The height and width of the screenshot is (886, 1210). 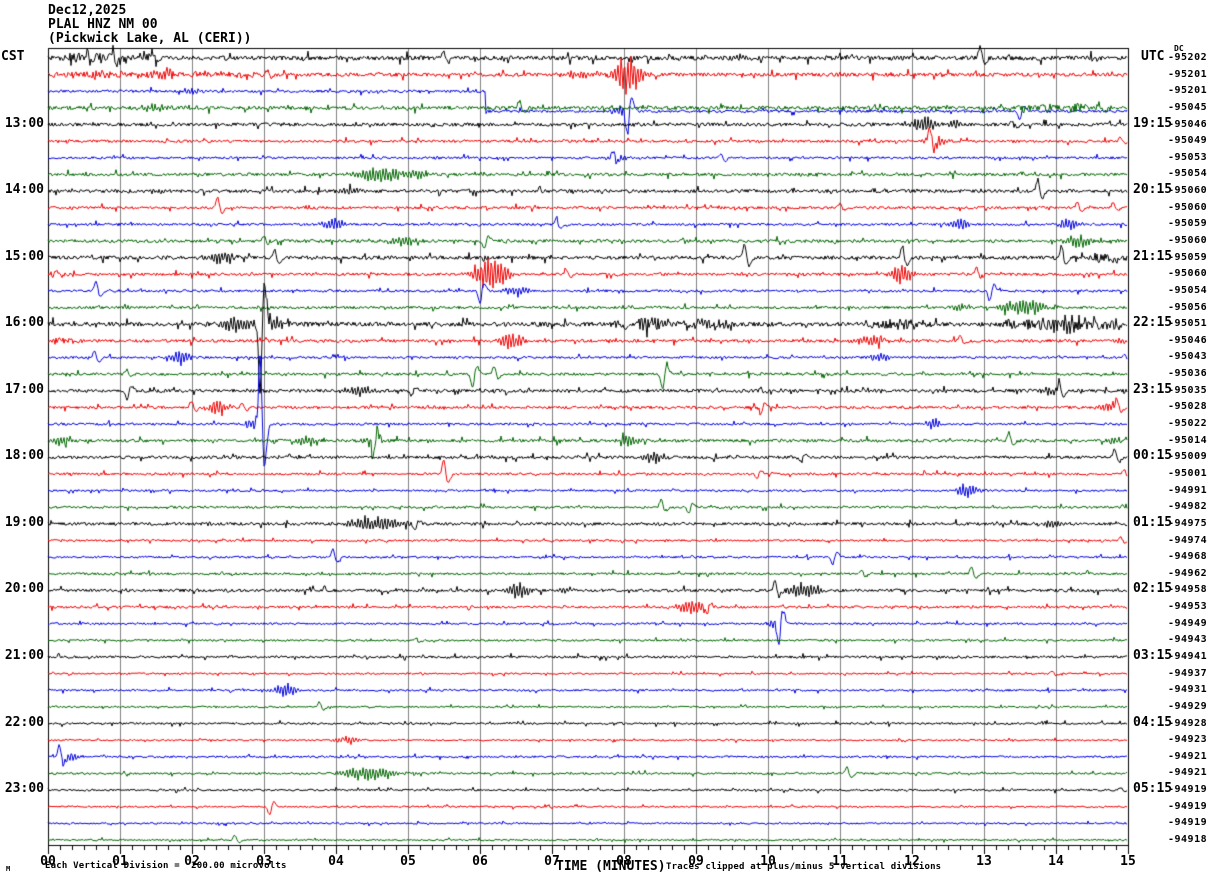 What do you see at coordinates (1188, 723) in the screenshot?
I see `dc-value: -94928` at bounding box center [1188, 723].